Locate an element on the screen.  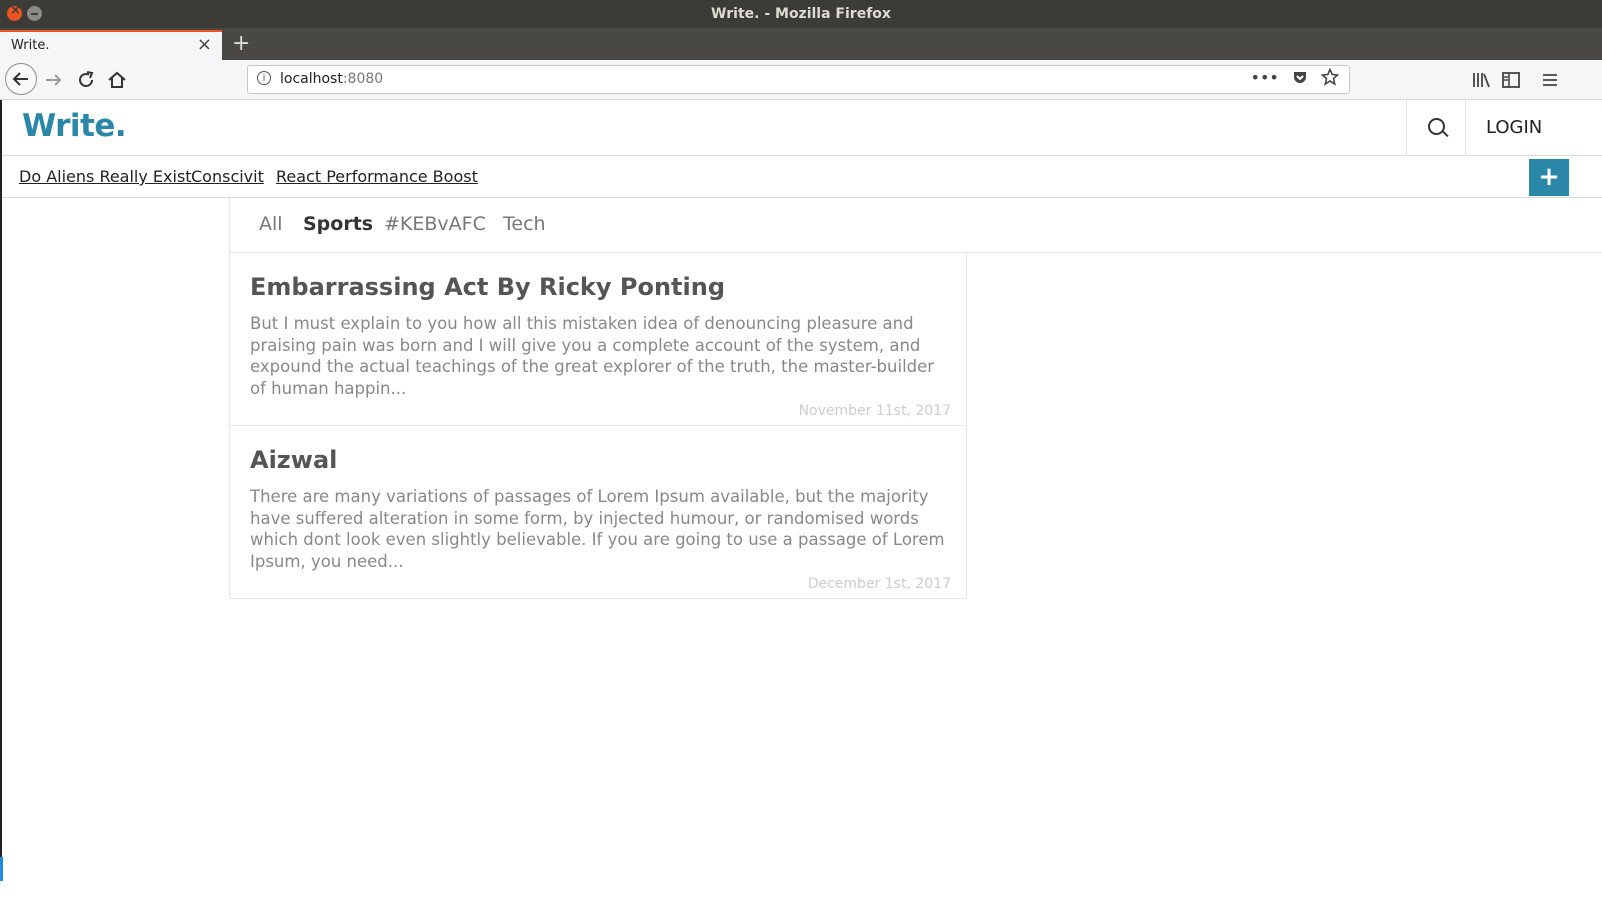
search-button is located at coordinates (1436, 128).